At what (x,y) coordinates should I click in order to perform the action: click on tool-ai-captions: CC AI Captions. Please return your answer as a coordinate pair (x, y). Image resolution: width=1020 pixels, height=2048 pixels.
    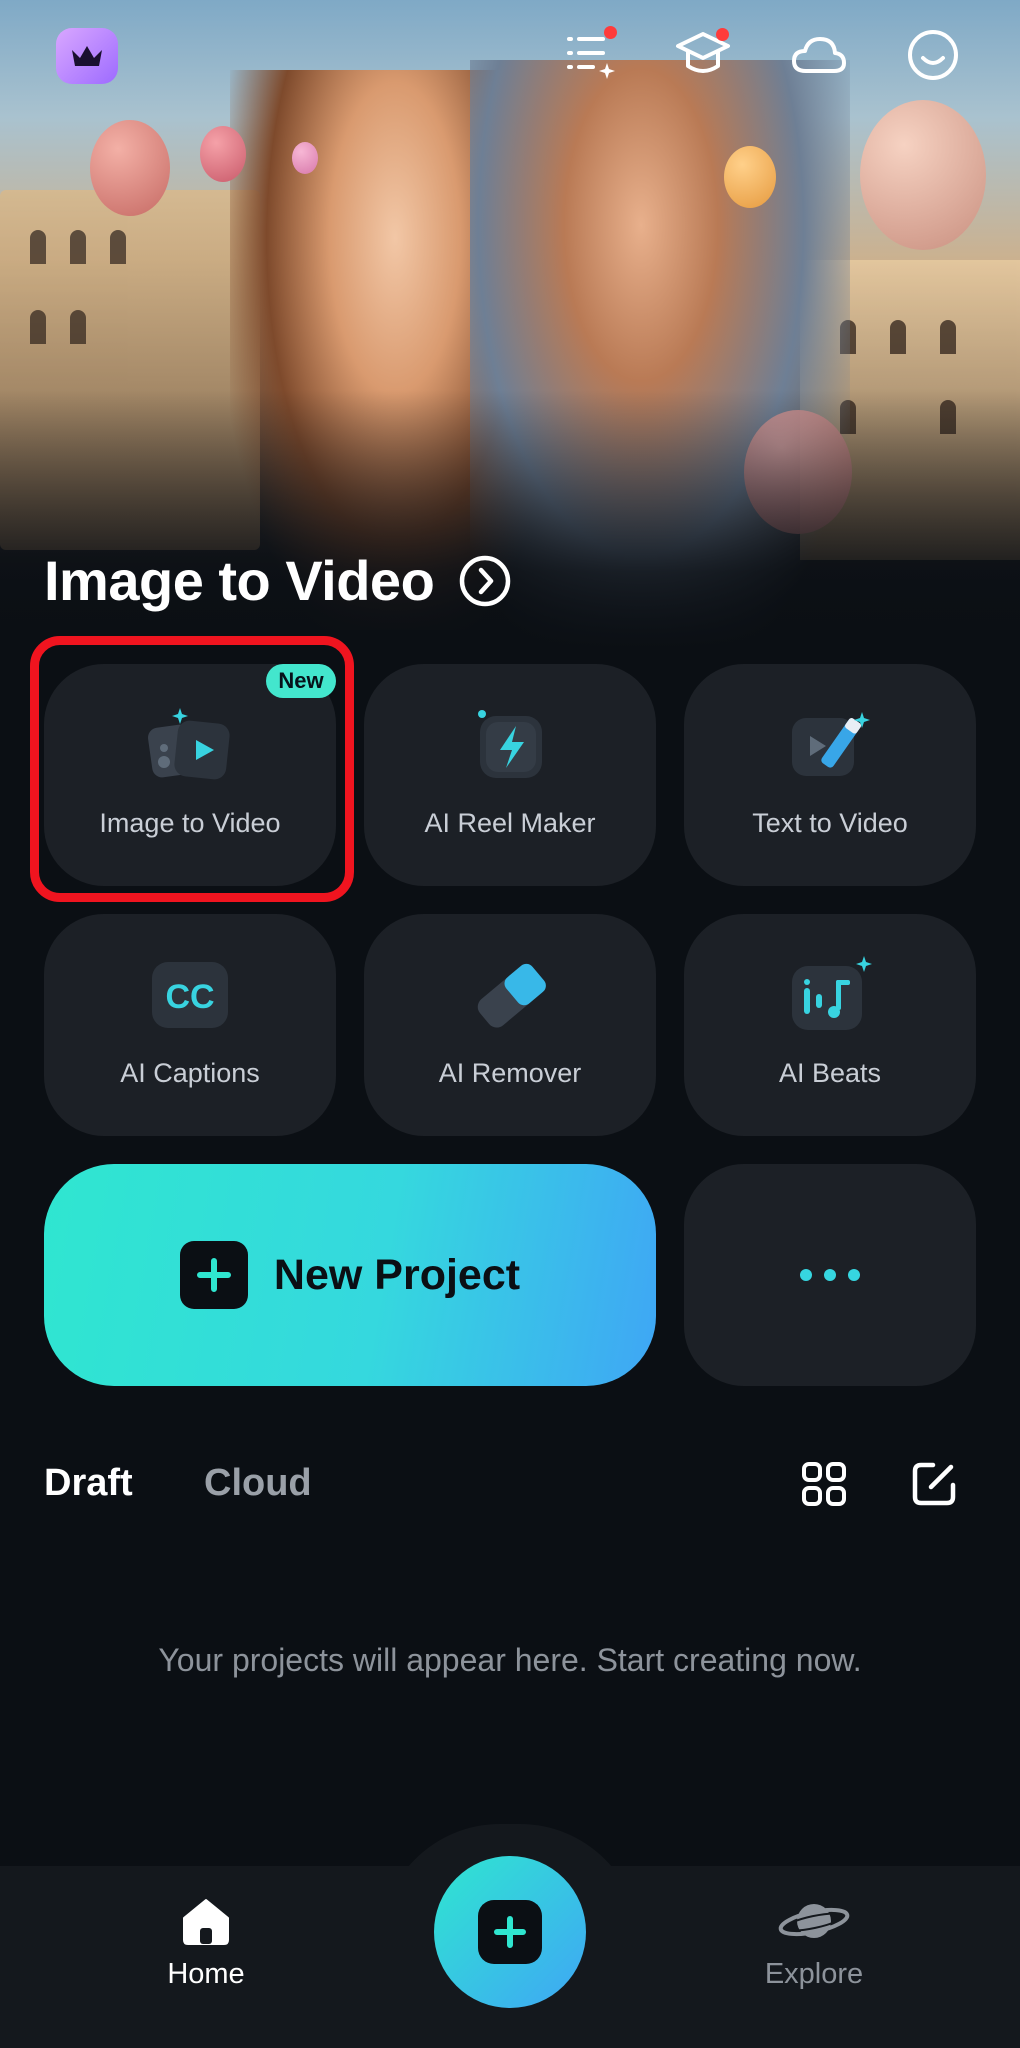
    Looking at the image, I should click on (190, 1025).